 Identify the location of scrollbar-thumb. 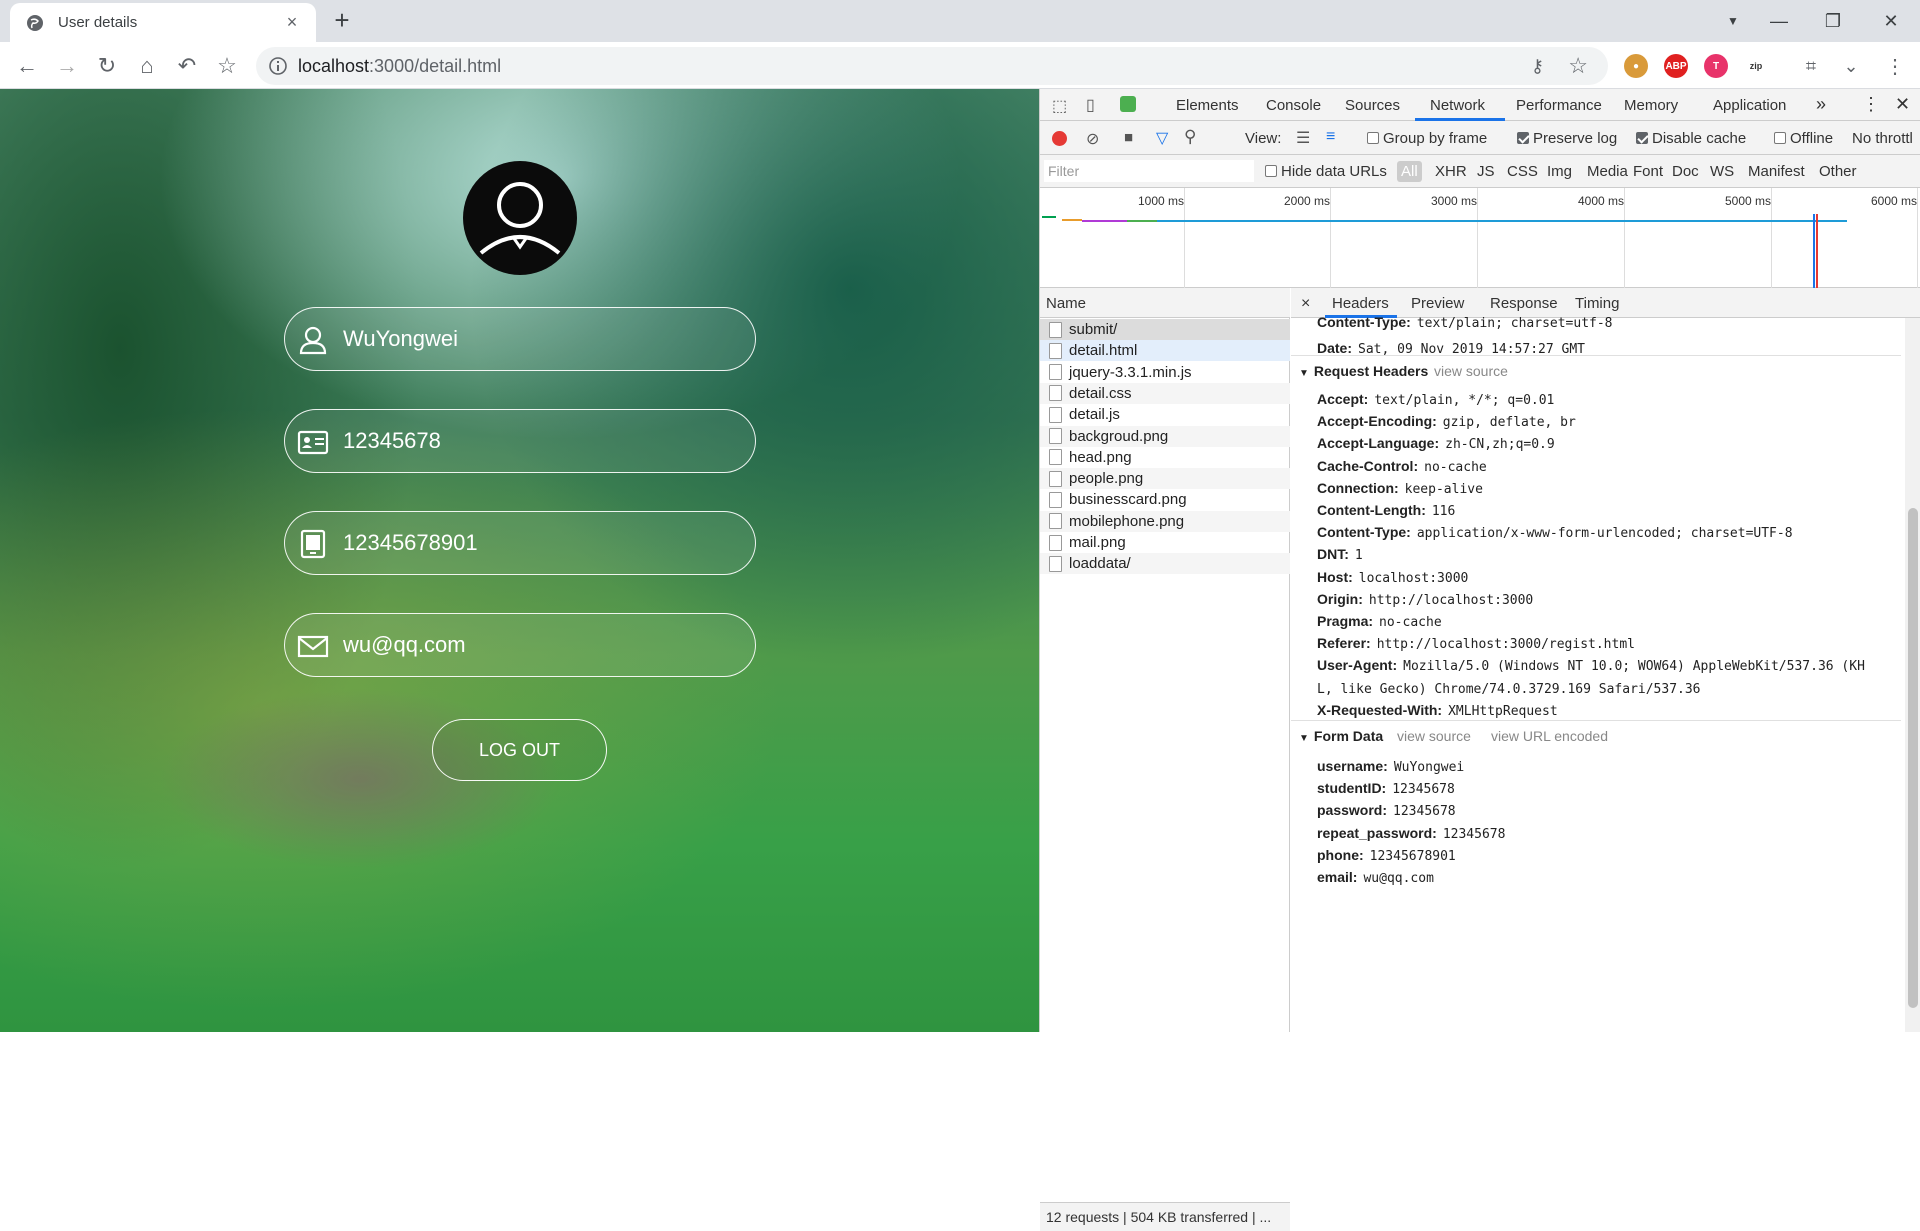
(1913, 758).